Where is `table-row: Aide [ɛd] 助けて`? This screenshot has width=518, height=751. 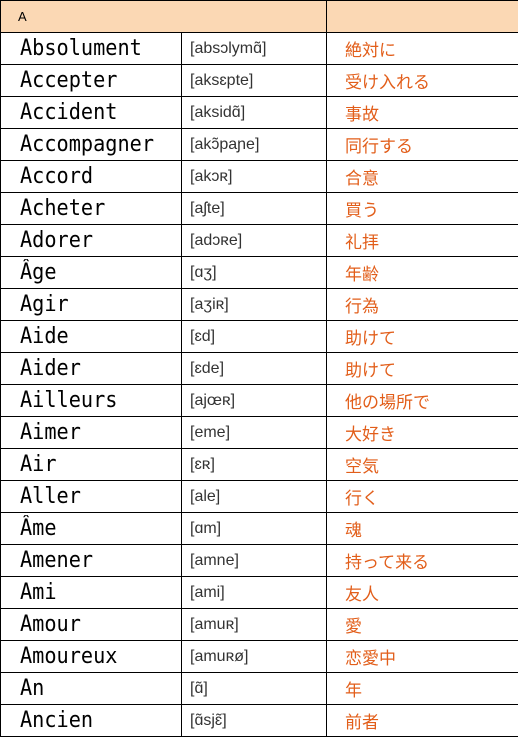
table-row: Aide [ɛd] 助けて is located at coordinates (259, 336).